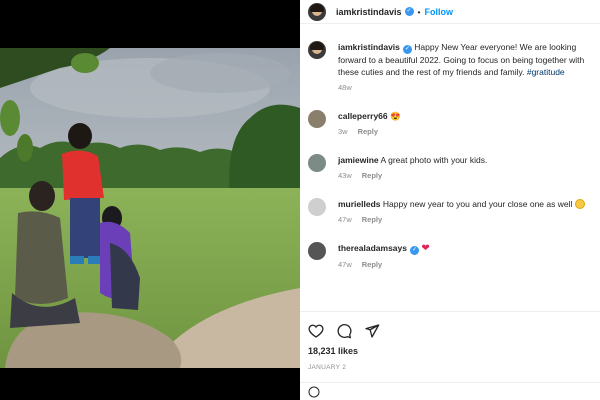  What do you see at coordinates (450, 348) in the screenshot?
I see `likes-count: 18,231 likes` at bounding box center [450, 348].